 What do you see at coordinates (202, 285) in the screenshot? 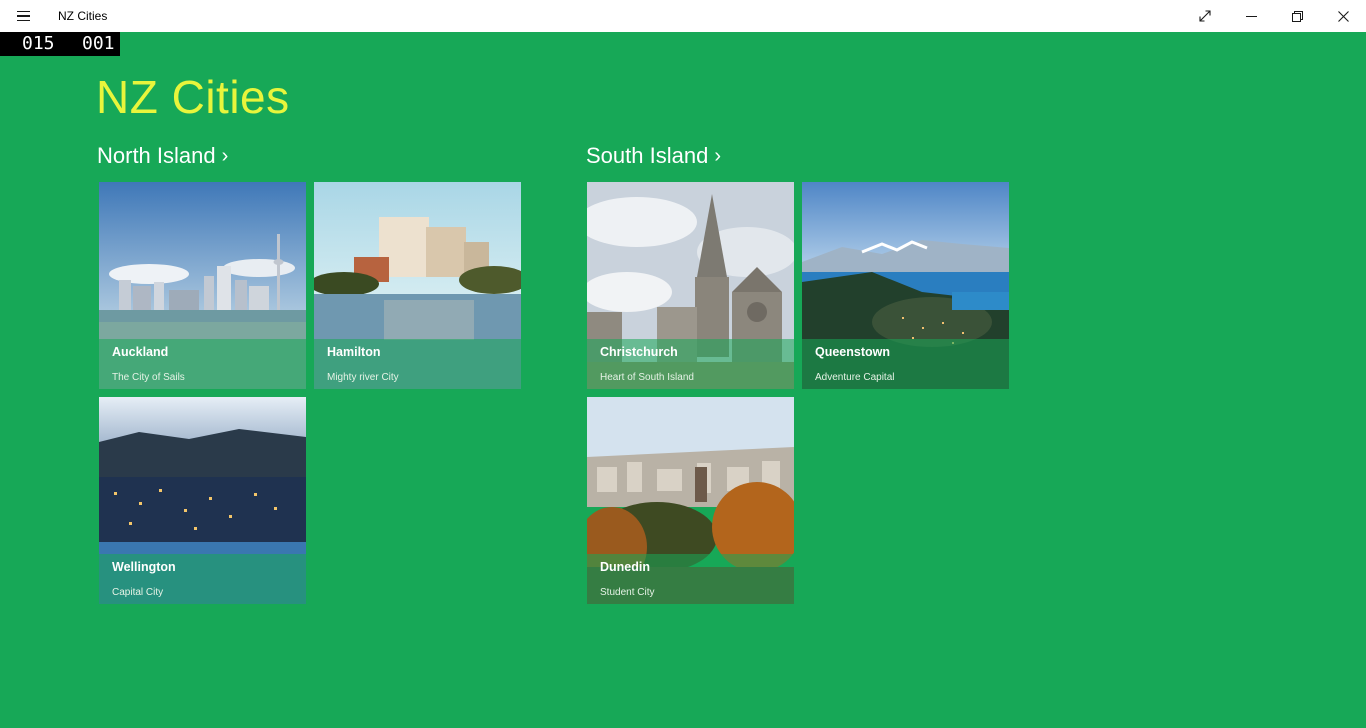
I see `city-tile-auckland: Auckland The City of Sails` at bounding box center [202, 285].